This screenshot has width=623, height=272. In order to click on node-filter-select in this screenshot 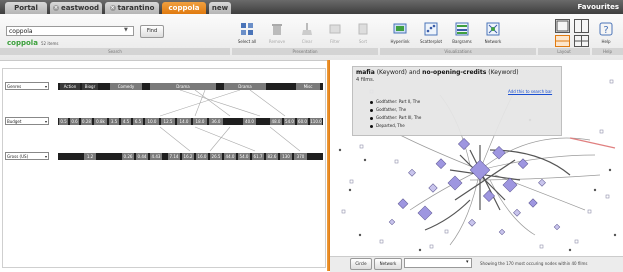, I will do `click(438, 263)`.